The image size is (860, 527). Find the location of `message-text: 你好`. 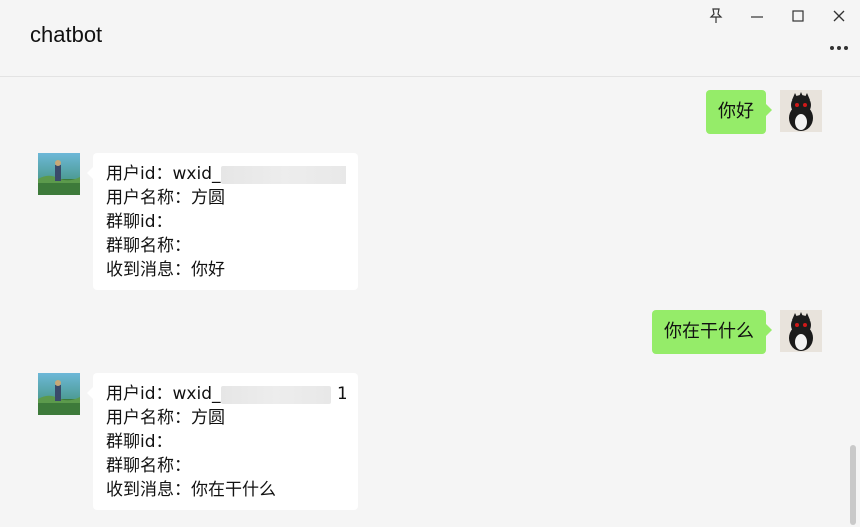

message-text: 你好 is located at coordinates (736, 111).